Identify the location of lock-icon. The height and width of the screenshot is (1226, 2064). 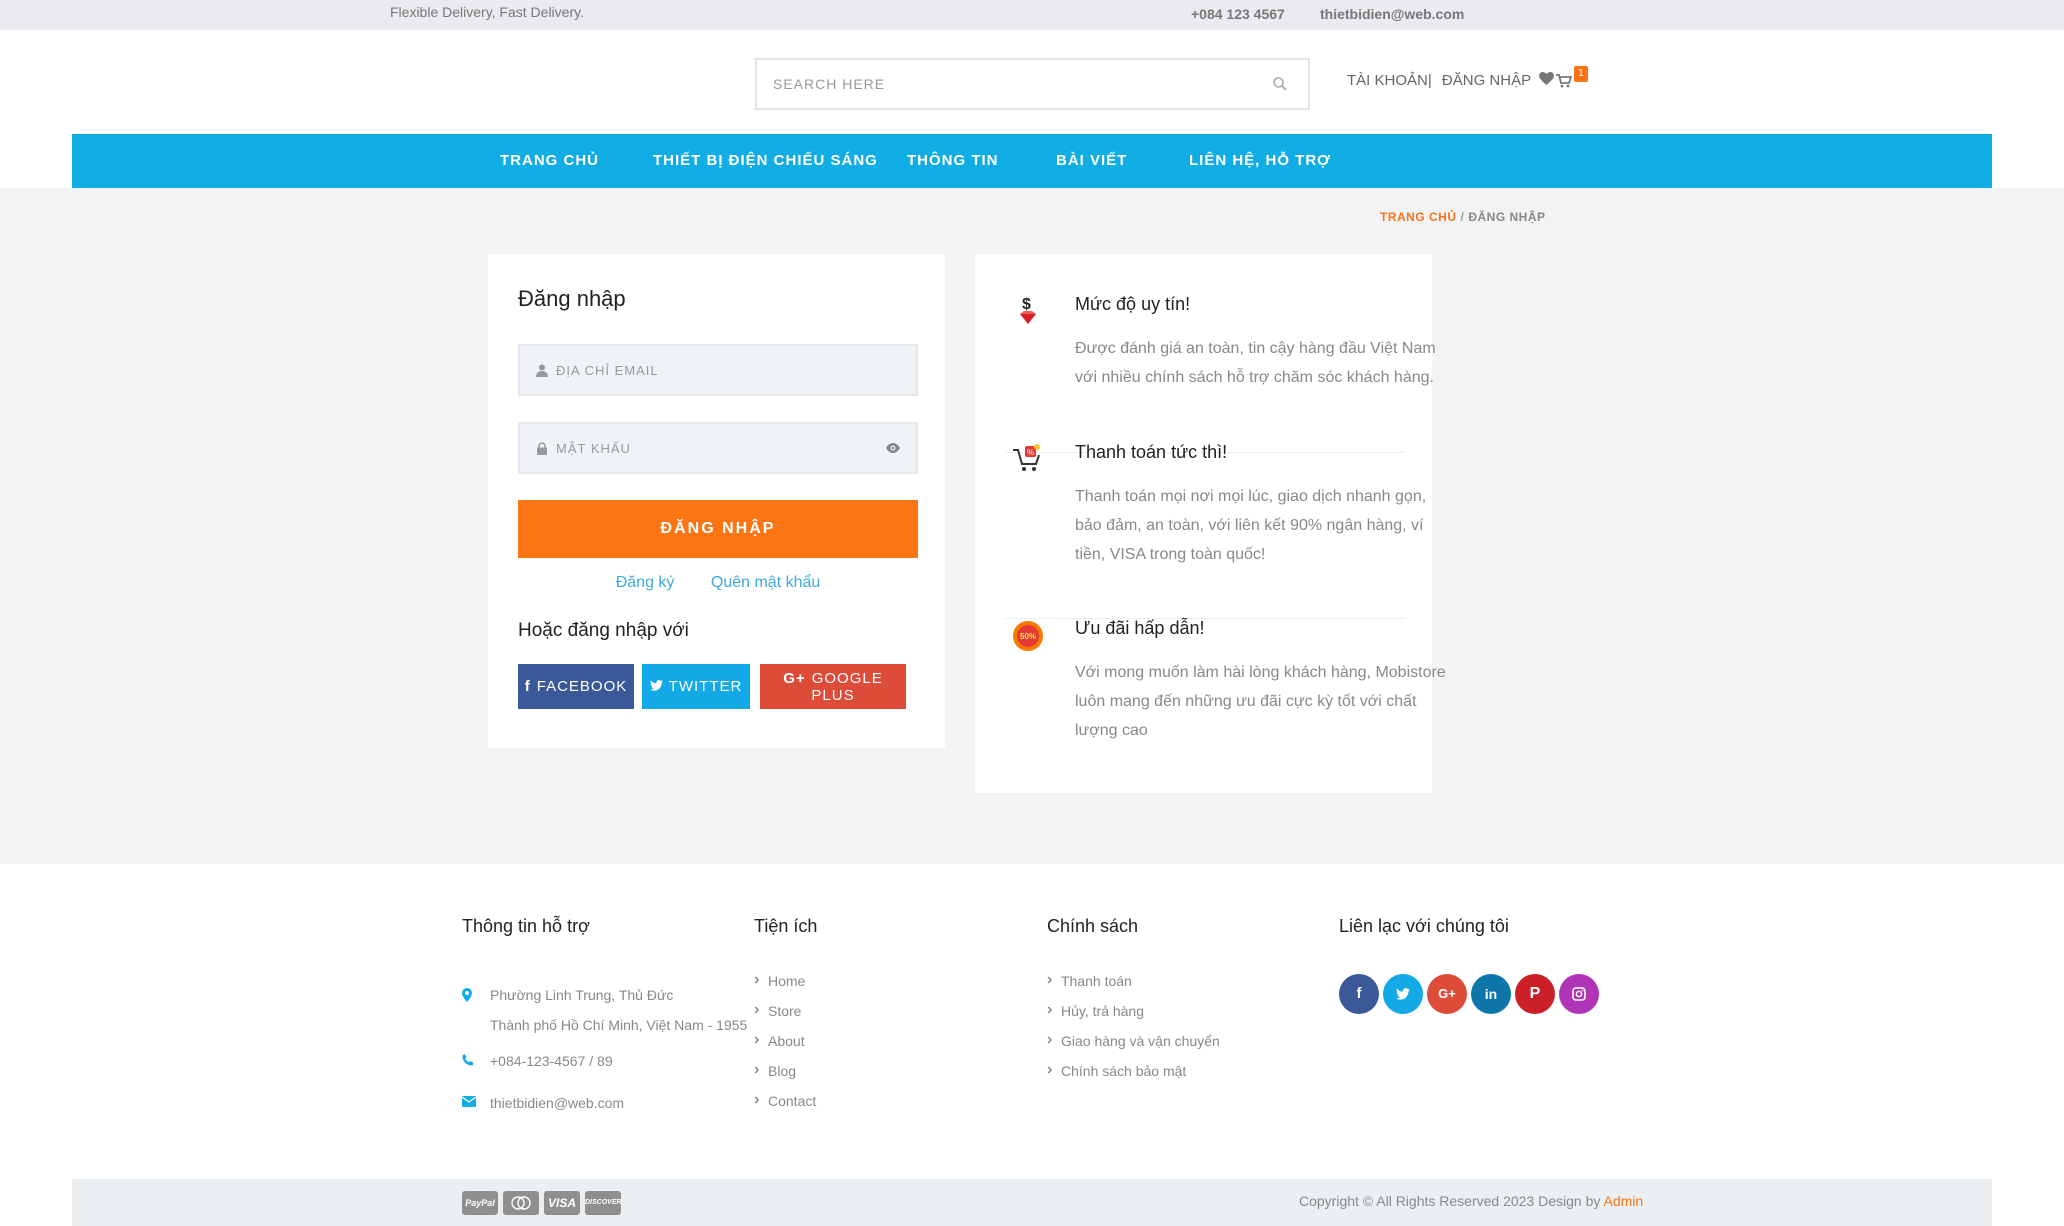
(542, 448).